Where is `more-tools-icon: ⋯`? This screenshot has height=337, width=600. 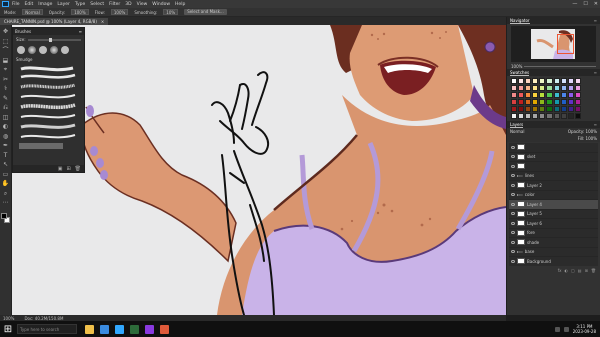 more-tools-icon: ⋯ is located at coordinates (6, 202).